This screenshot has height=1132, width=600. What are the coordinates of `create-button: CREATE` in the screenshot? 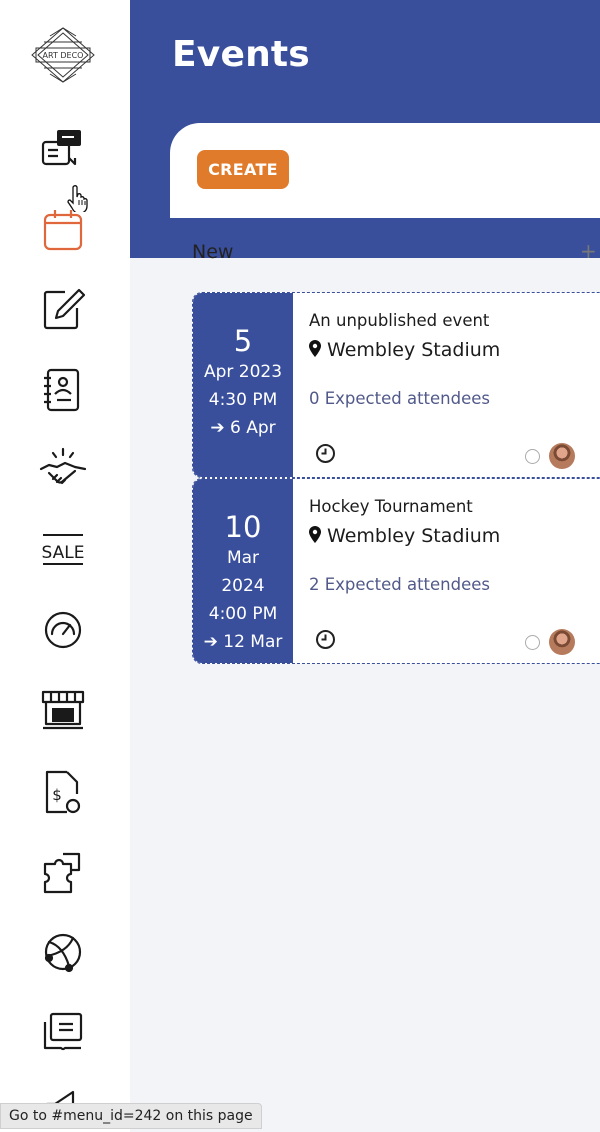 It's located at (243, 169).